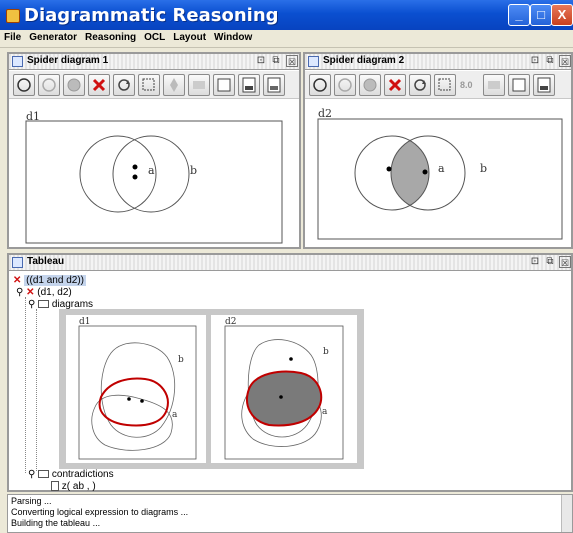  I want to click on title-bar: Diagrammatic Reasoning _ □ X, so click(286, 15).